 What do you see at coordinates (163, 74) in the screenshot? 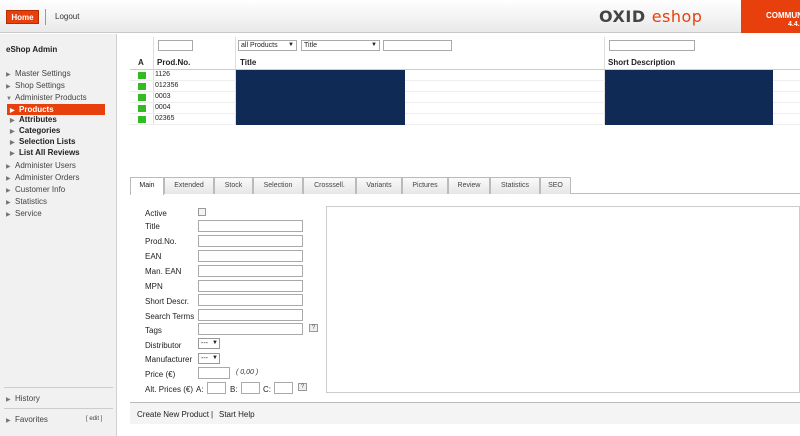
I see `row-prodno: 1126` at bounding box center [163, 74].